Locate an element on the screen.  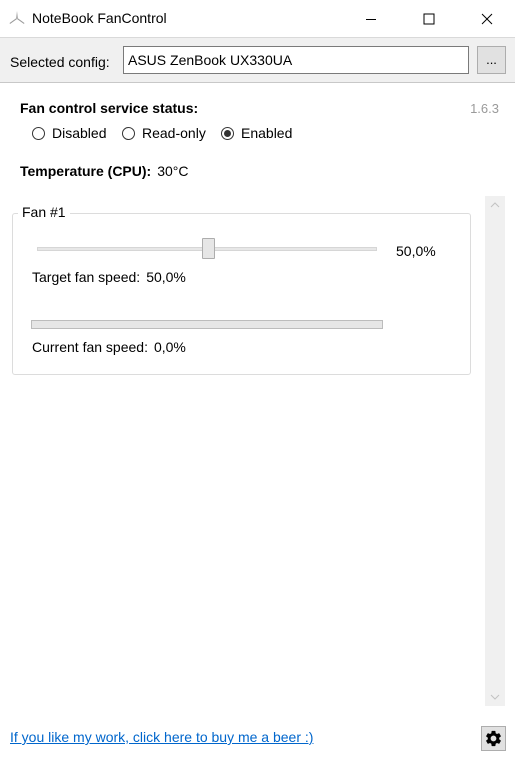
fan-title: Fan #1 is located at coordinates (44, 212).